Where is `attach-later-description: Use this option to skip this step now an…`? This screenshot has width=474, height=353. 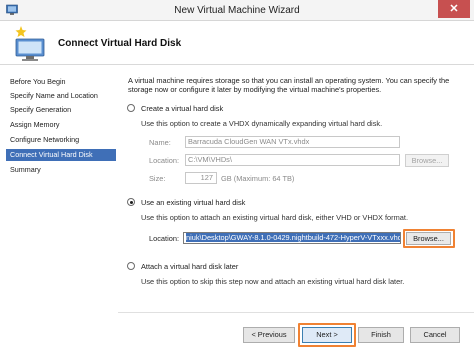
attach-later-description: Use this option to skip this step now an… is located at coordinates (273, 281).